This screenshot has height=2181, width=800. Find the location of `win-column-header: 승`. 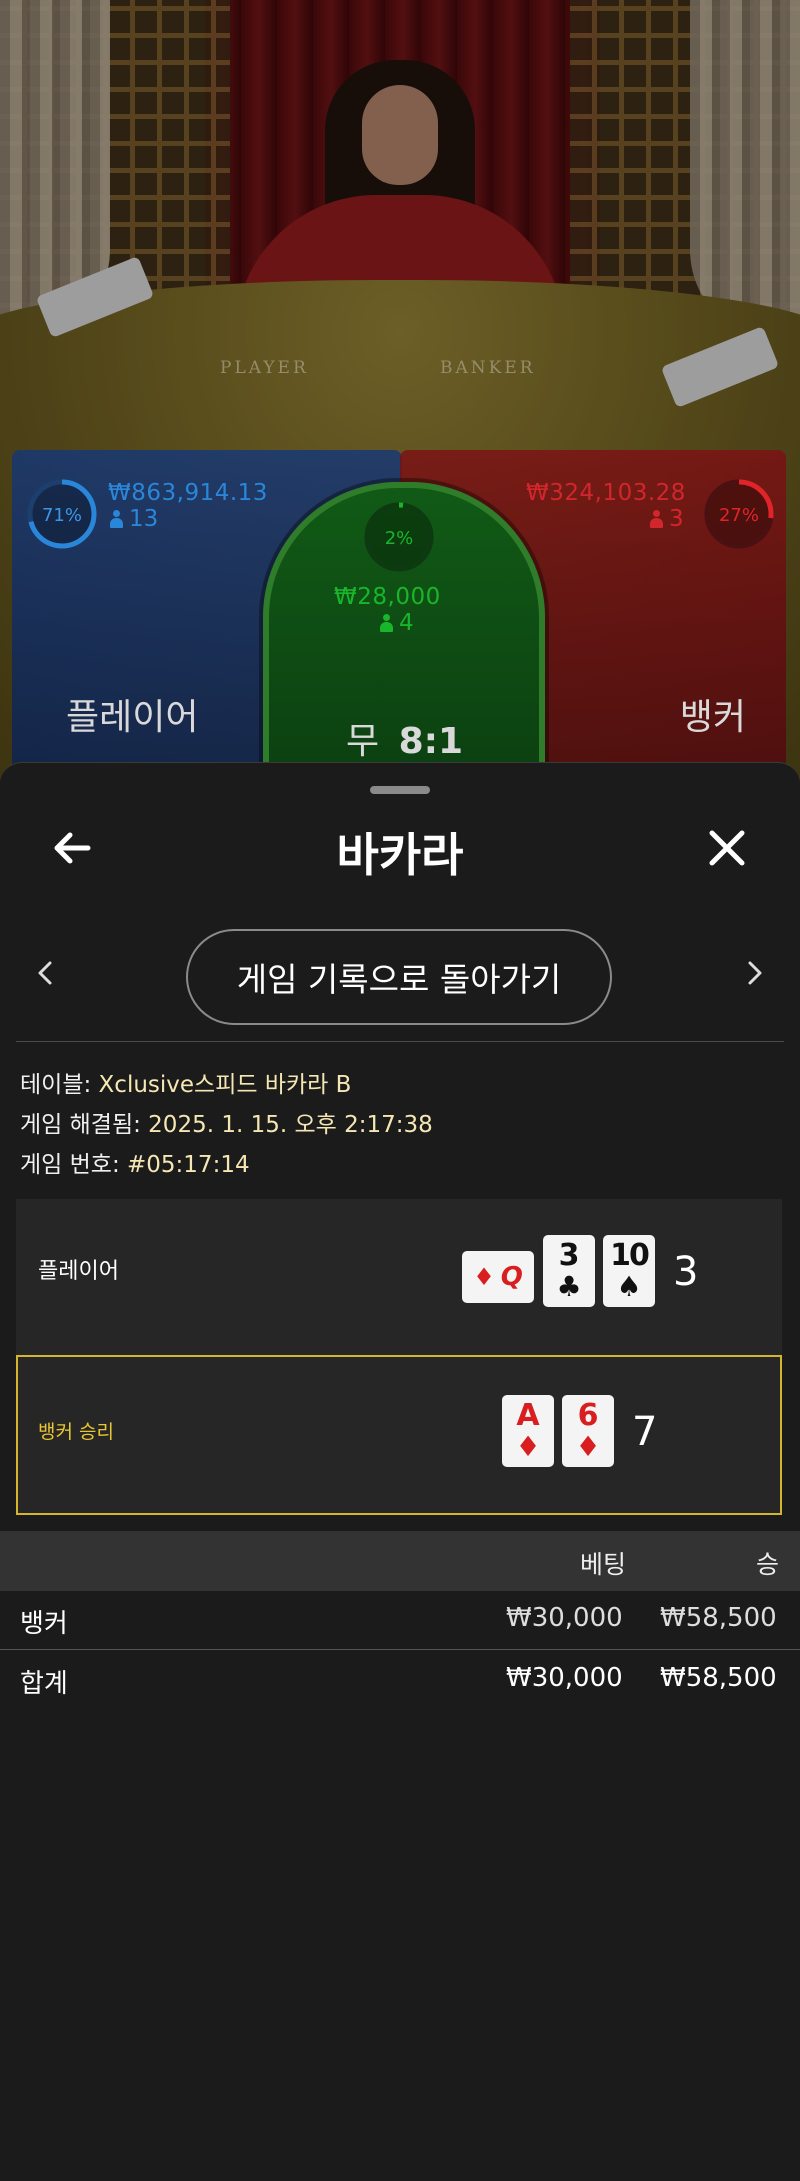

win-column-header: 승 is located at coordinates (768, 1564).